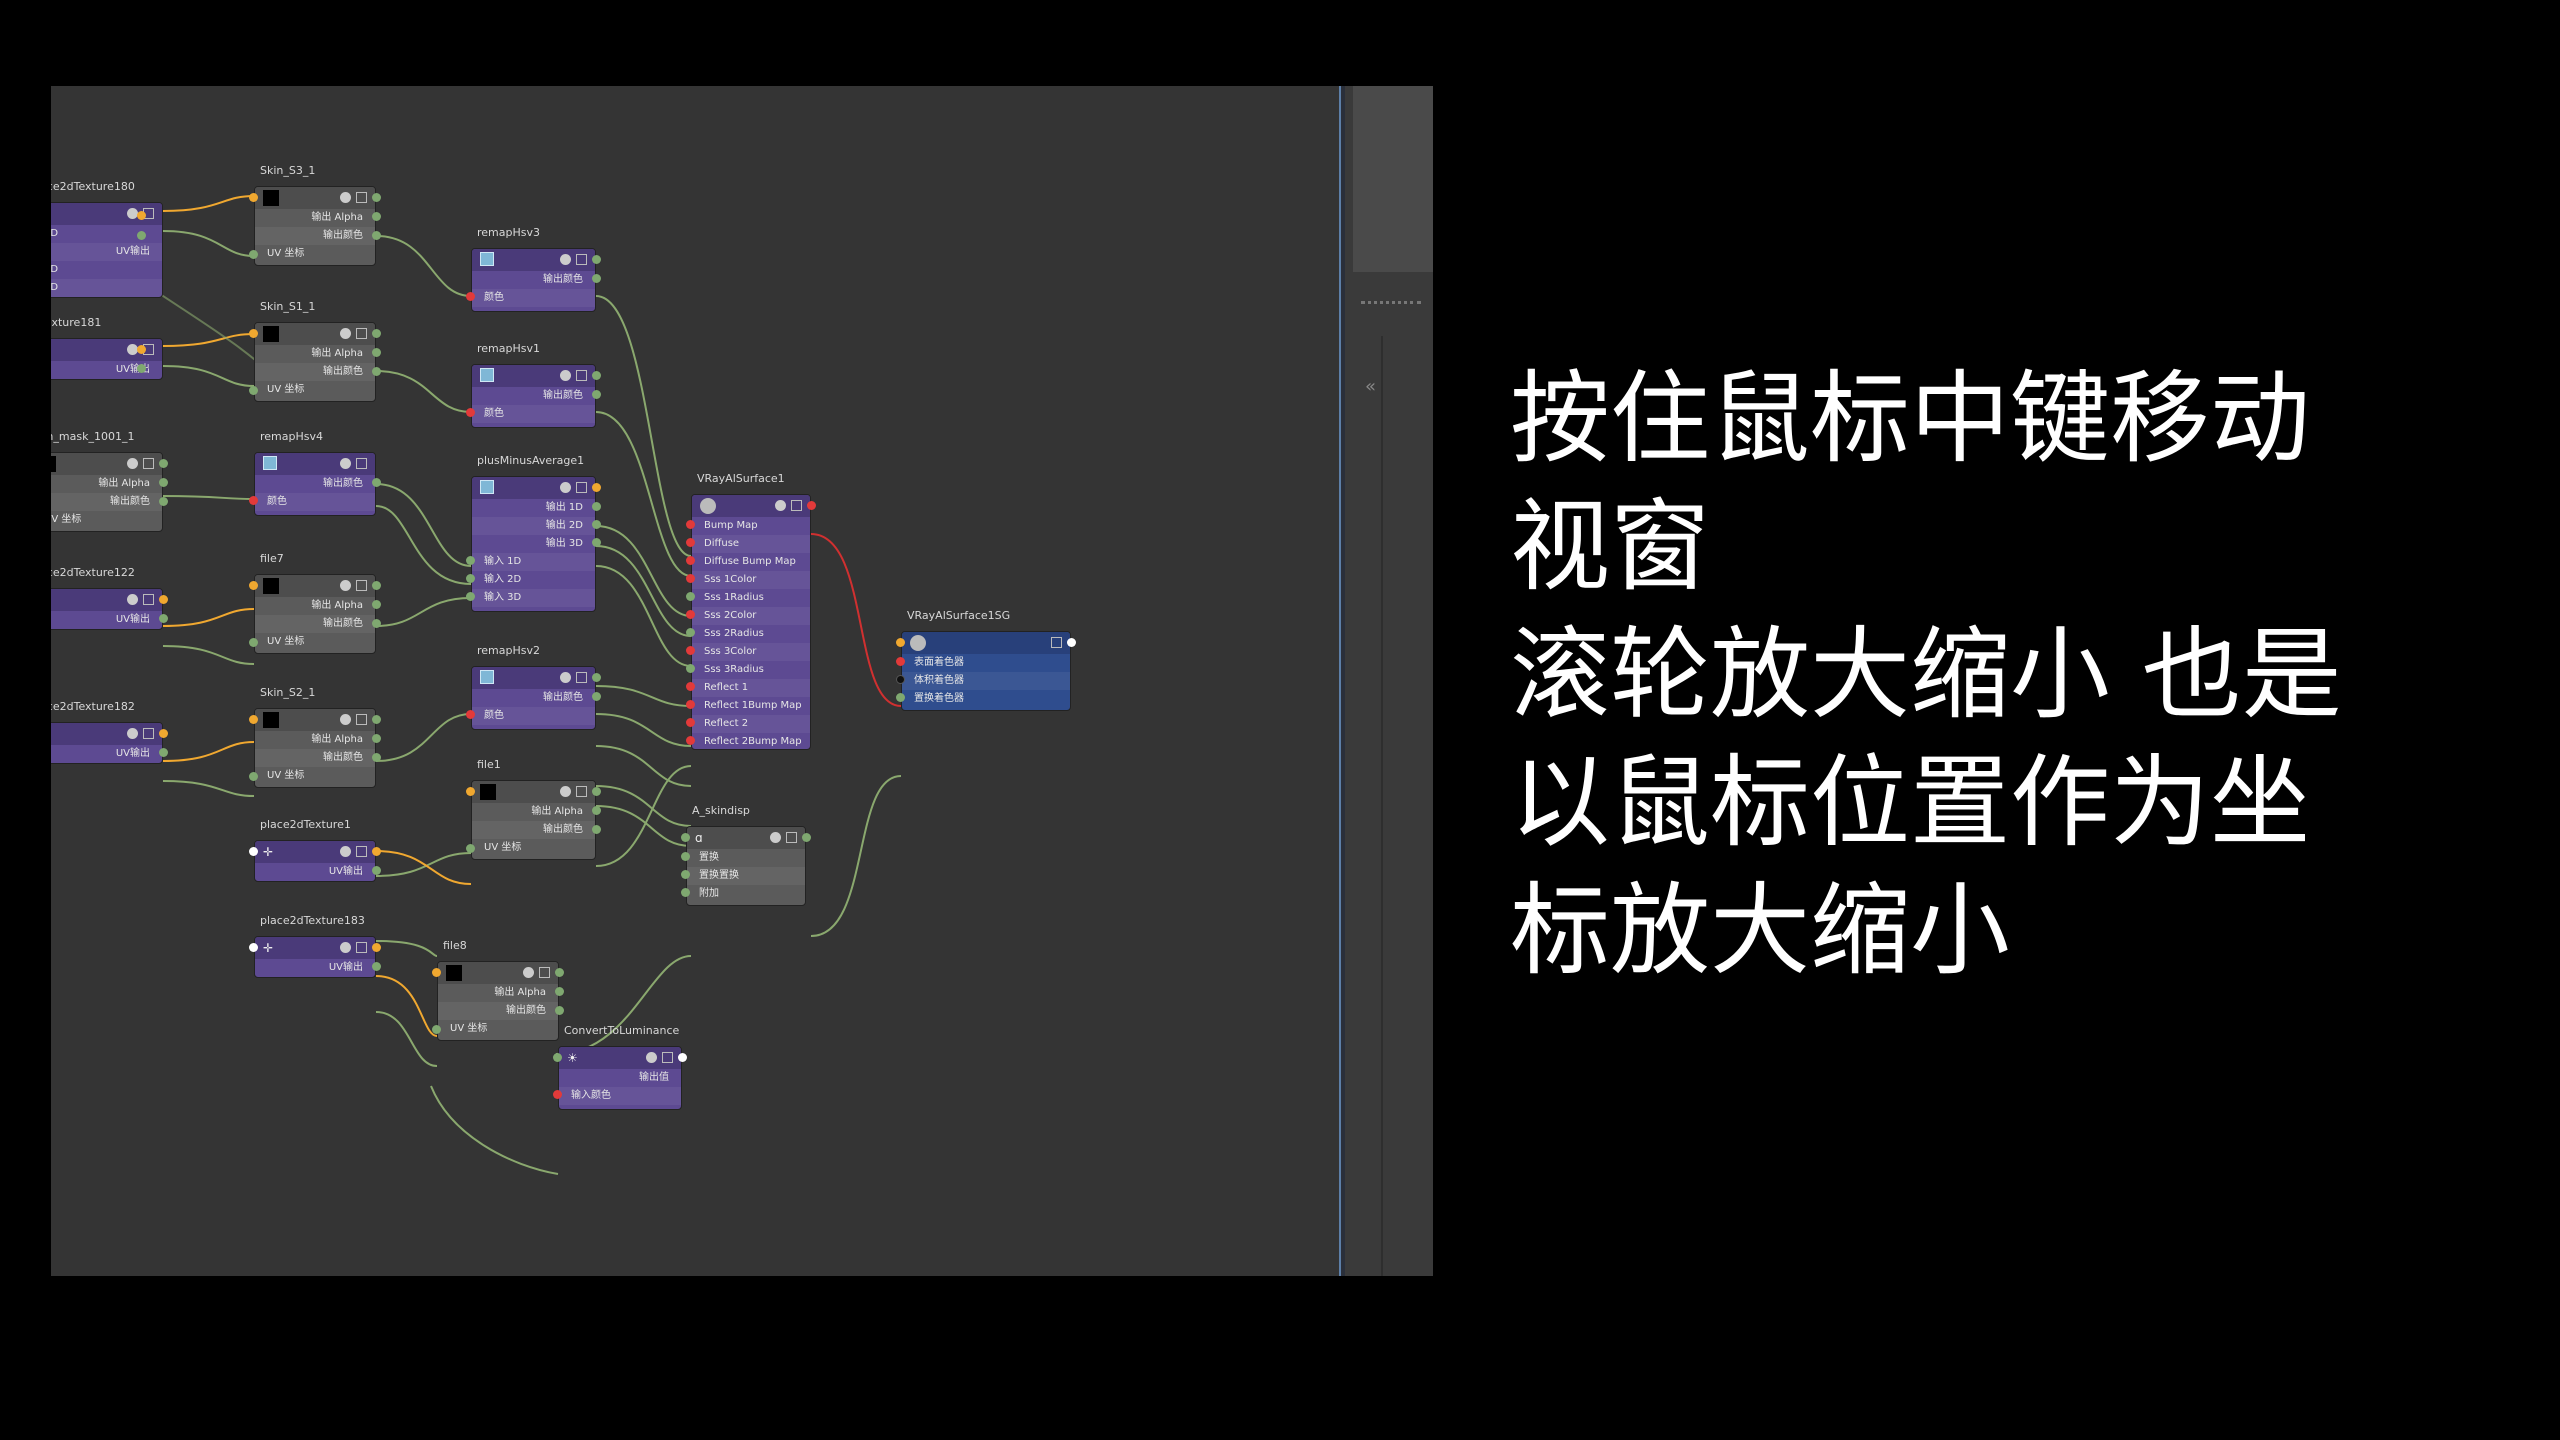 Image resolution: width=2560 pixels, height=1440 pixels. What do you see at coordinates (107, 348) in the screenshot?
I see `node-texture181: lTexture181 UV输出` at bounding box center [107, 348].